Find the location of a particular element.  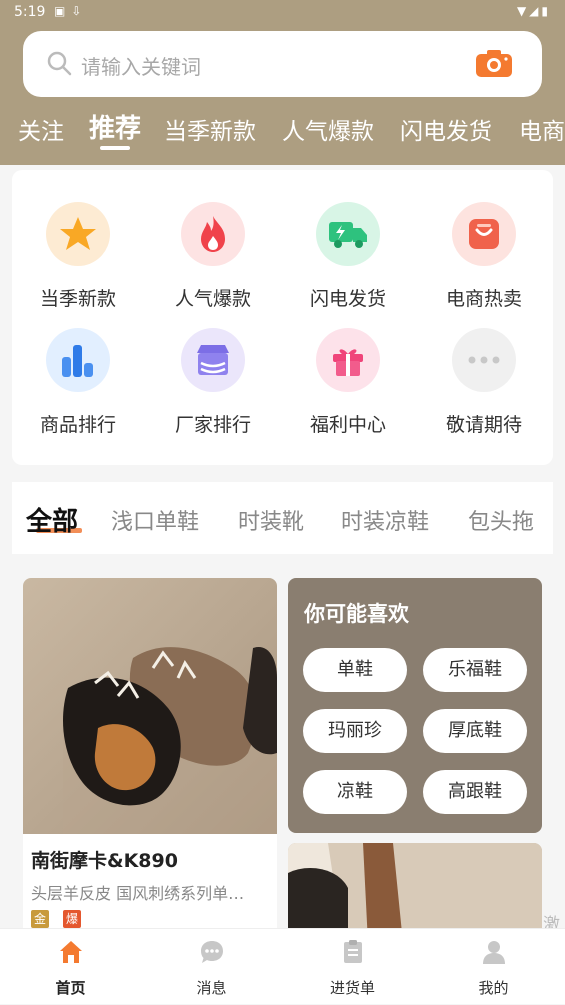

delivery-truck-icon is located at coordinates (348, 234).